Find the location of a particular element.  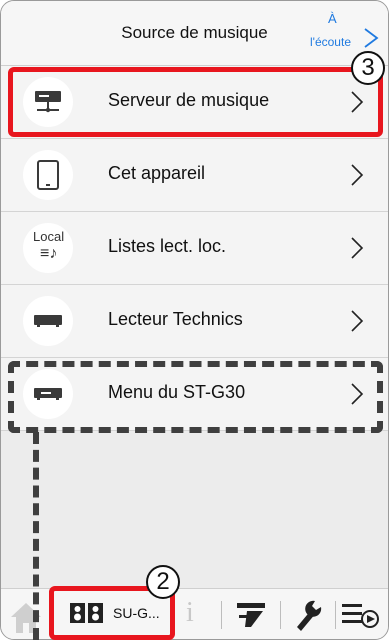

step-badge-3: 3 is located at coordinates (368, 68).